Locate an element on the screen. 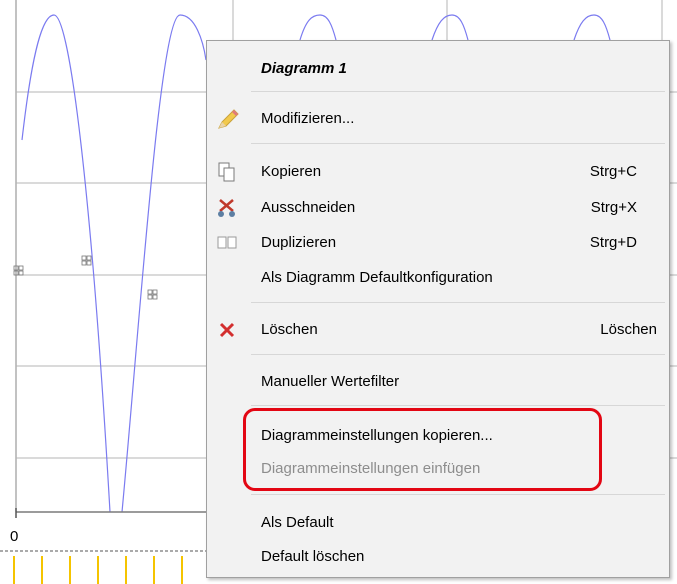 The height and width of the screenshot is (584, 677). delete-x-icon is located at coordinates (228, 330).